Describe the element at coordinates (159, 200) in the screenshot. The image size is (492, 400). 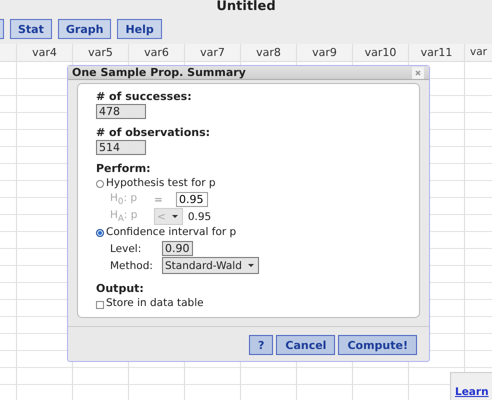
I see `operator: =` at that location.